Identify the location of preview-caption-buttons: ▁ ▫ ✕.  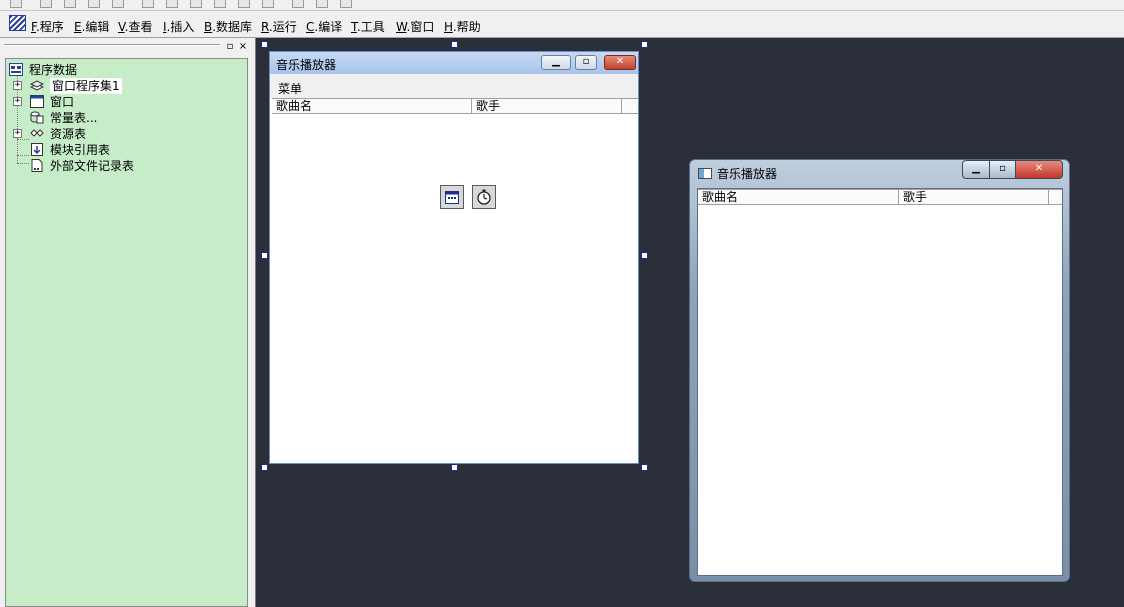
(1013, 169).